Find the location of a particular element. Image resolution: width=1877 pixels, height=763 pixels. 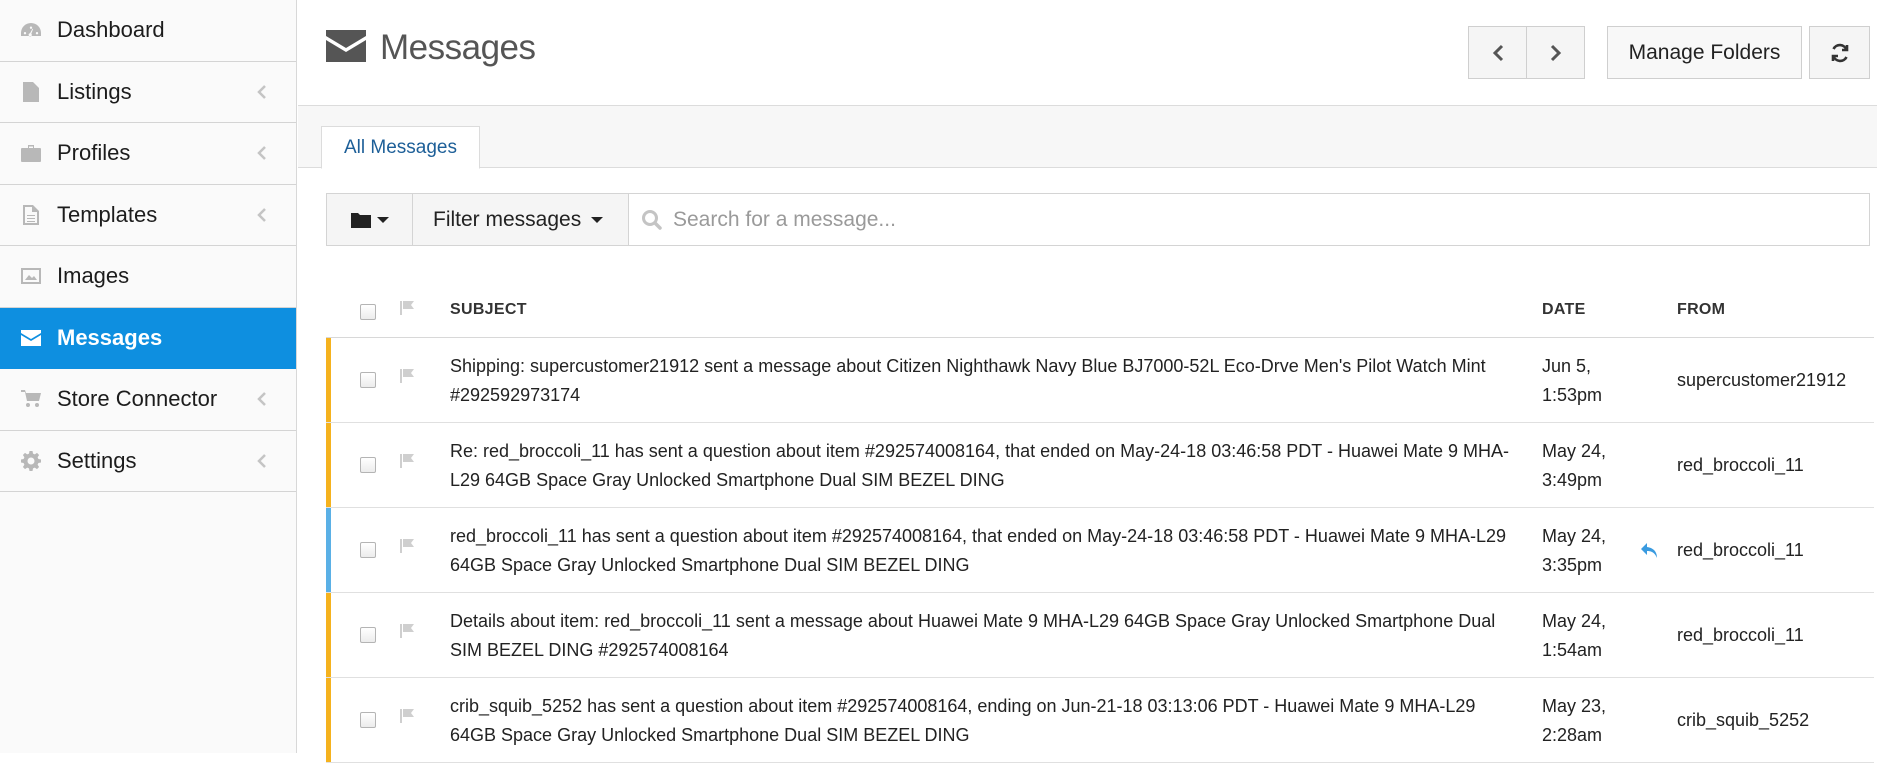

folder-dropdown is located at coordinates (370, 219).